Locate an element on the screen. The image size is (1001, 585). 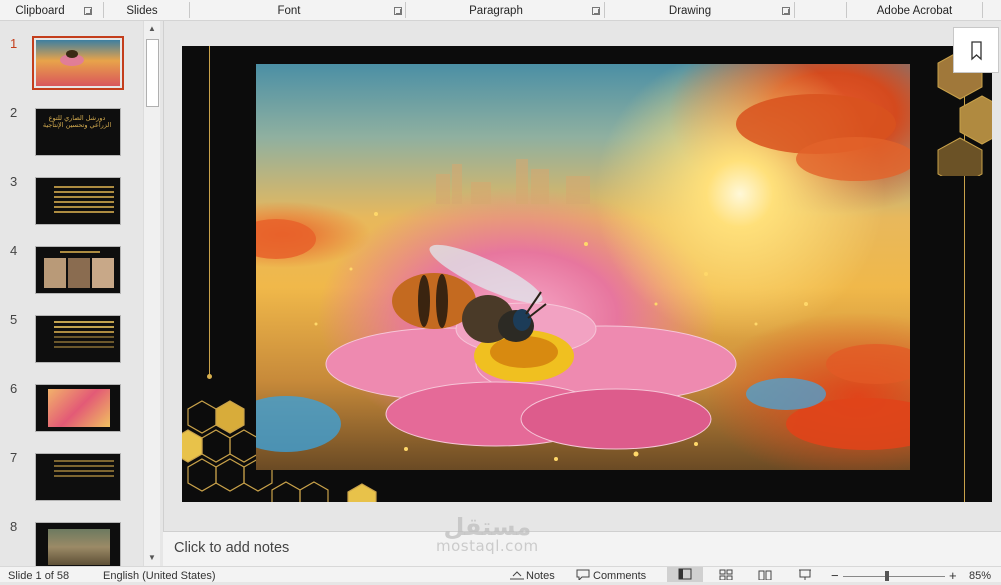
slide-number: 5 is located at coordinates (14, 319).